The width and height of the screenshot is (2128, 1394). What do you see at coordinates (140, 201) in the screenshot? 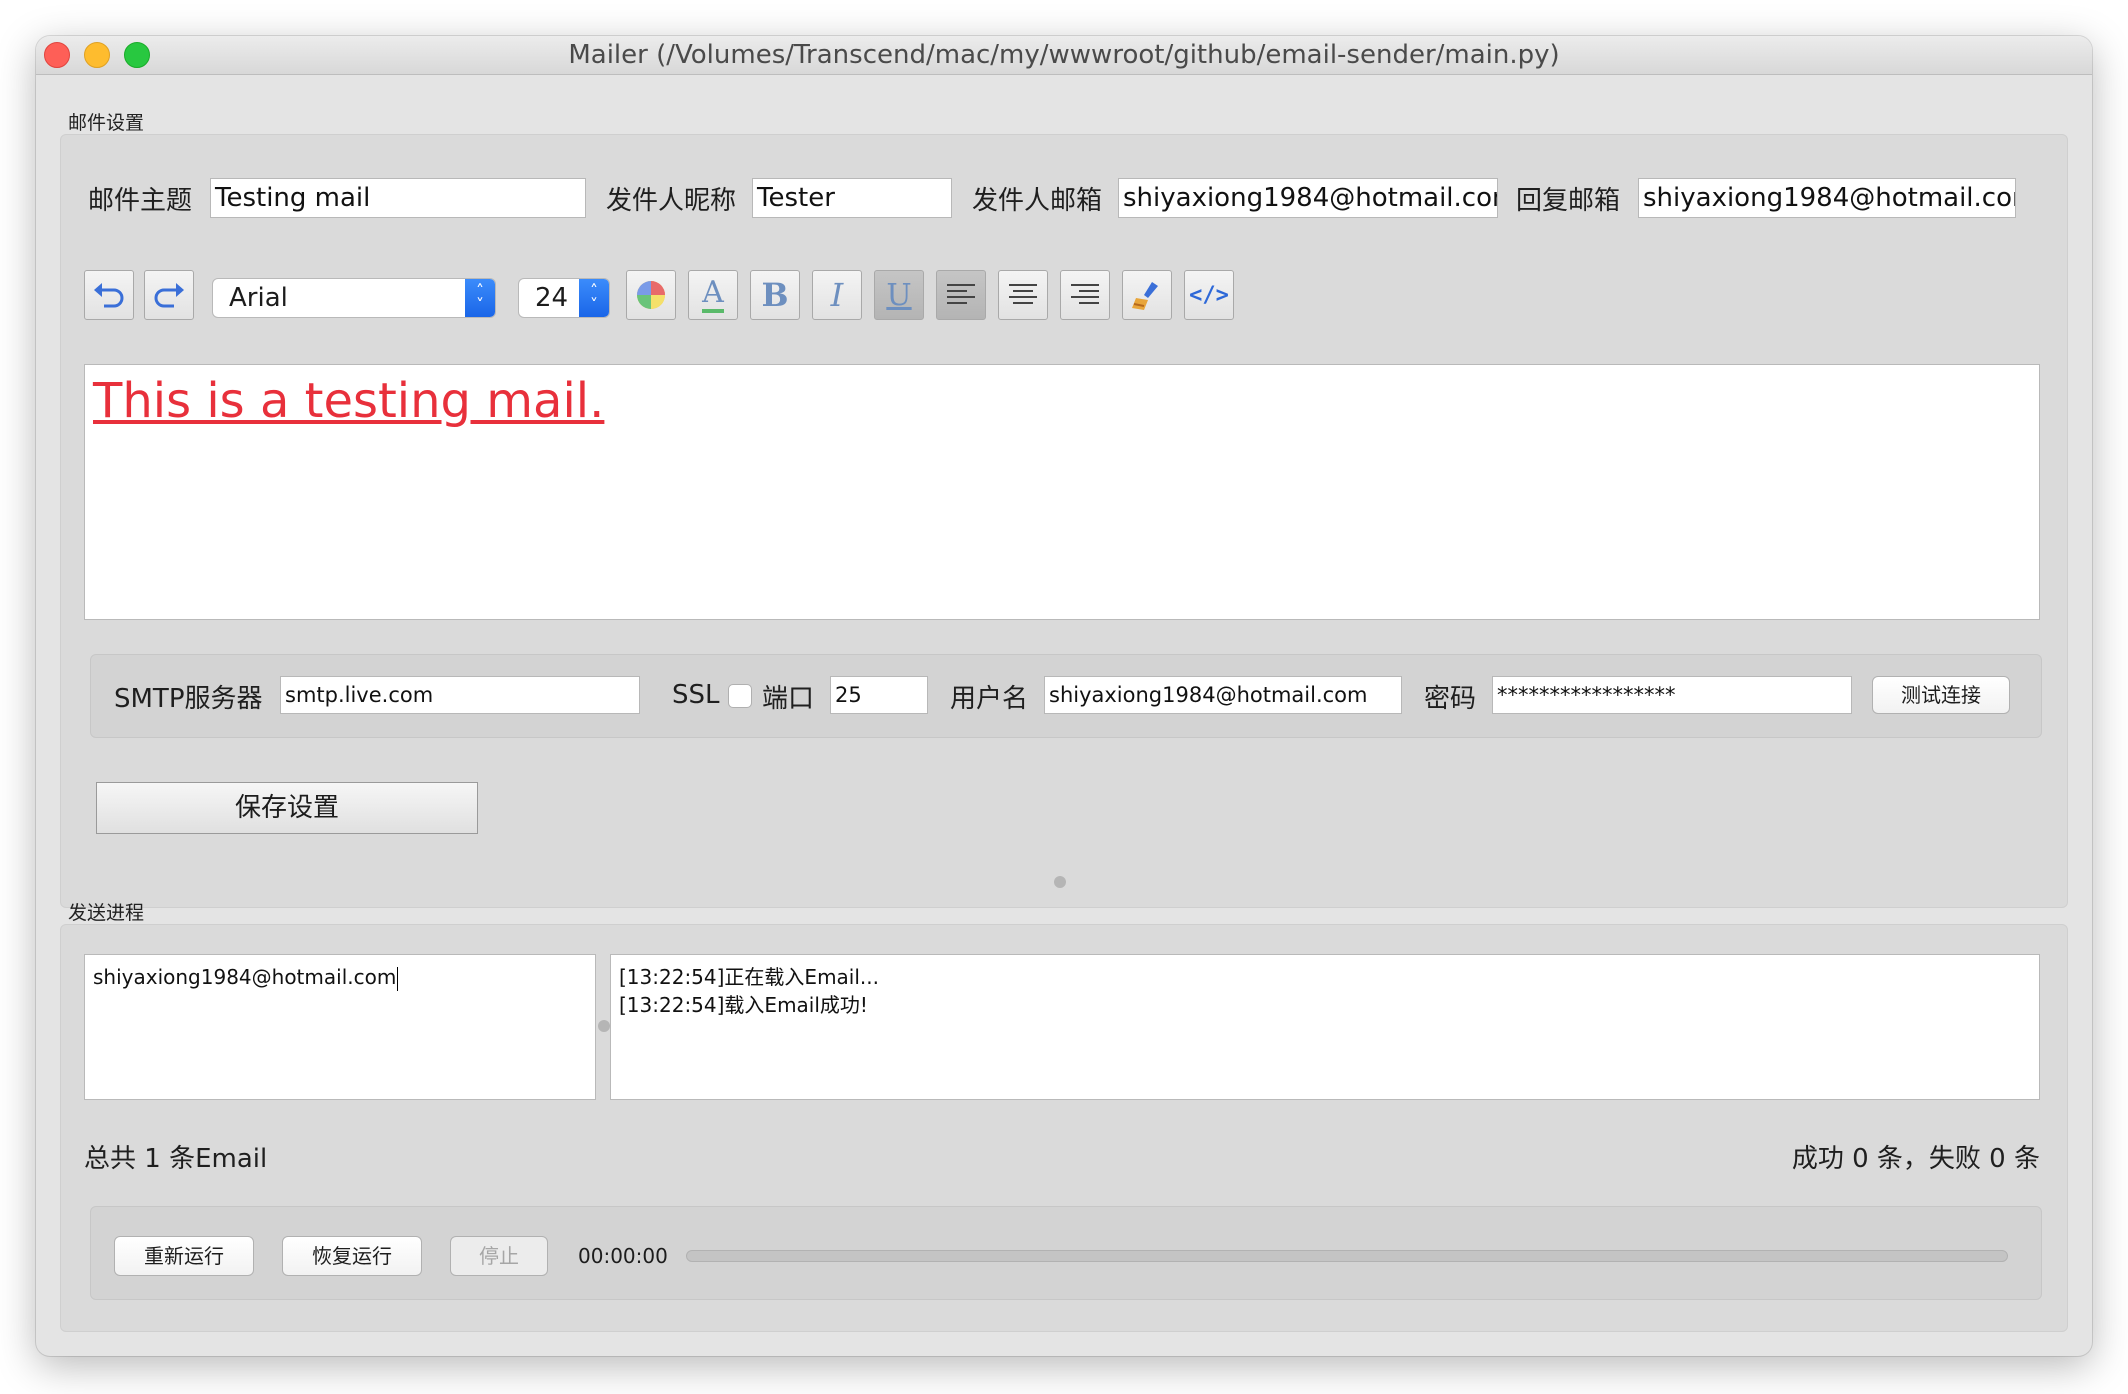
I see `subject-label: 邮件主题` at bounding box center [140, 201].